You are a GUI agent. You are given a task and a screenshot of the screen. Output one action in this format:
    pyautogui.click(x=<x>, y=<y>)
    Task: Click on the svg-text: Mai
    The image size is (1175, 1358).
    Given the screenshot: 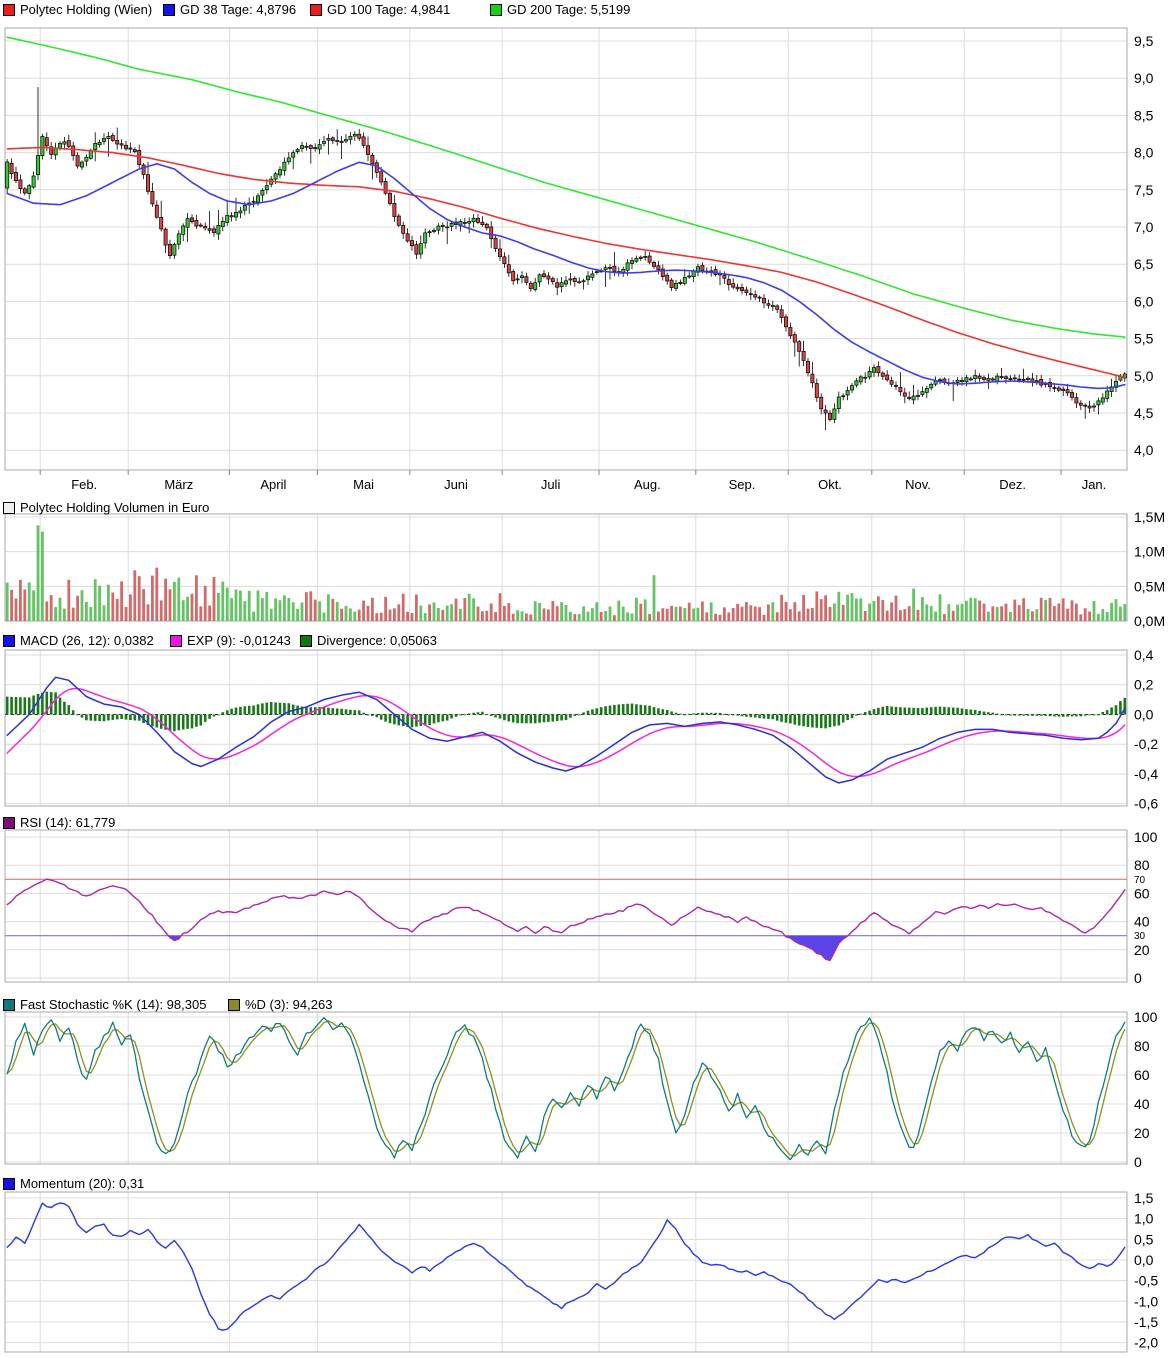 What is the action you would take?
    pyautogui.click(x=363, y=484)
    